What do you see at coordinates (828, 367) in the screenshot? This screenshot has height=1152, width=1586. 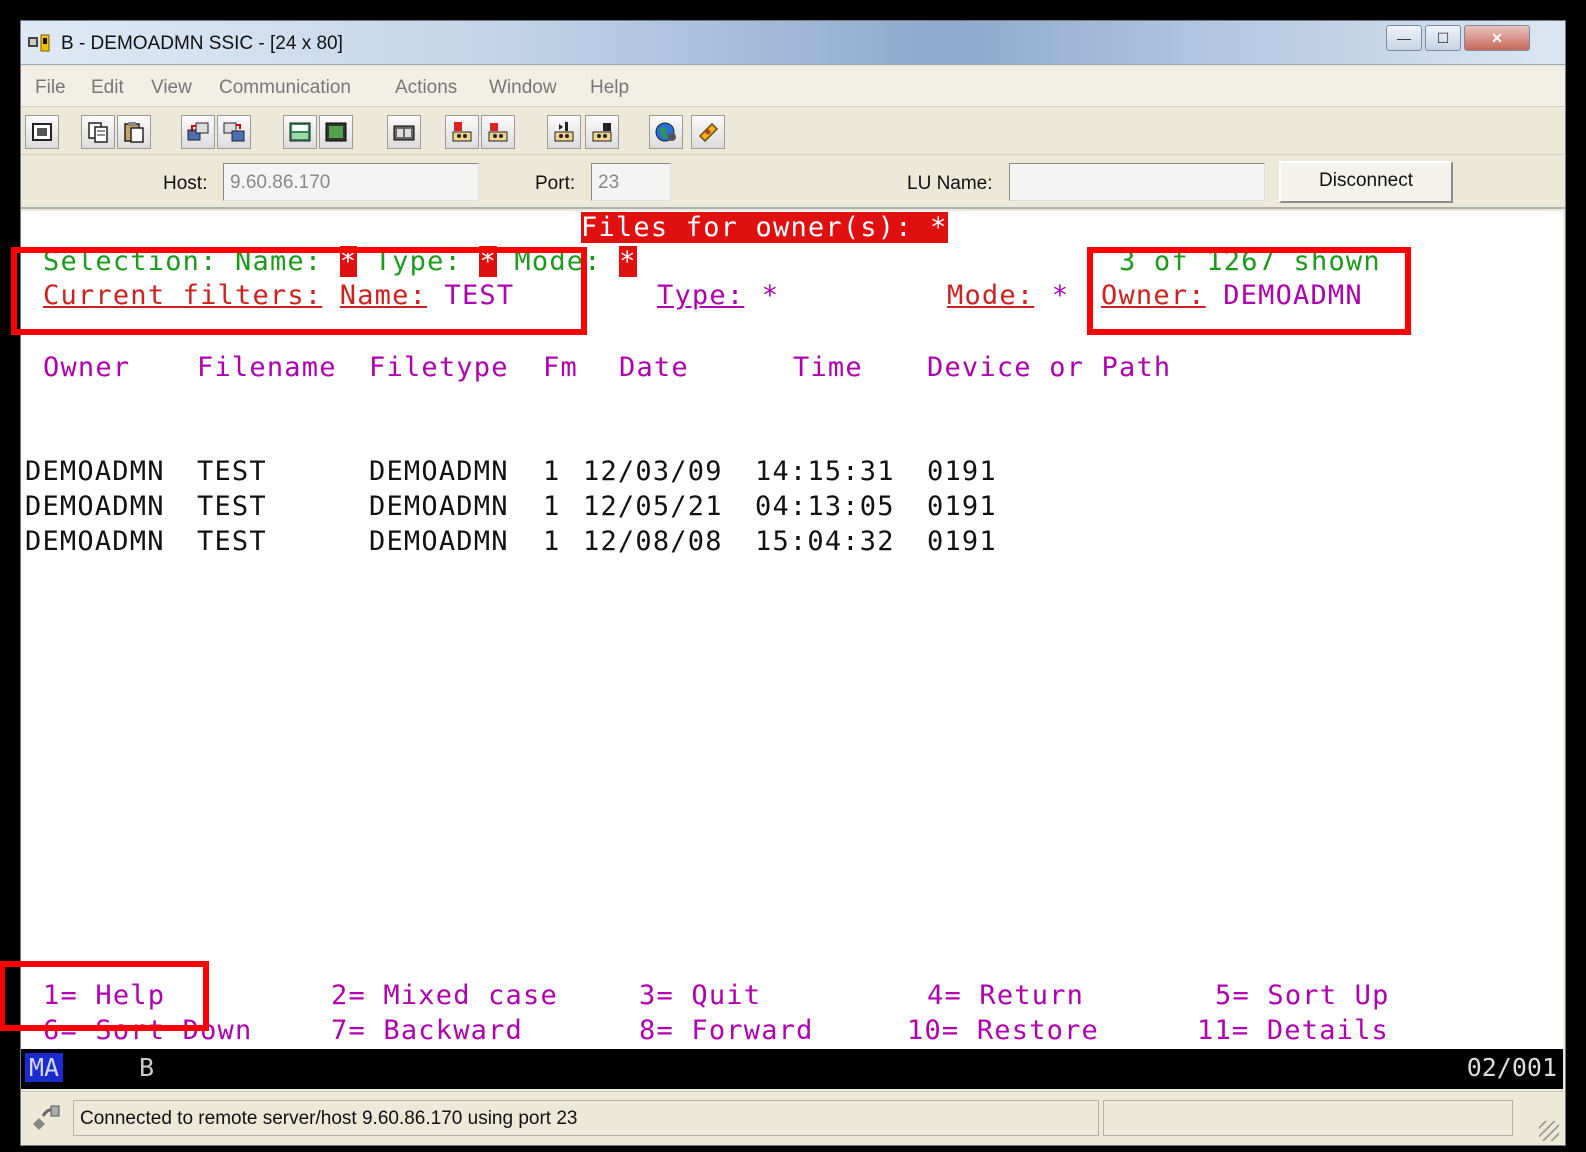 I see `col-time: Time` at bounding box center [828, 367].